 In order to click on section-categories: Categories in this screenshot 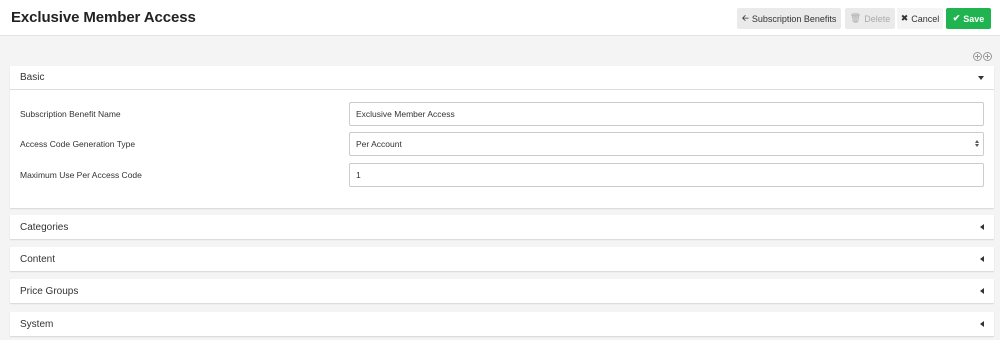, I will do `click(502, 227)`.